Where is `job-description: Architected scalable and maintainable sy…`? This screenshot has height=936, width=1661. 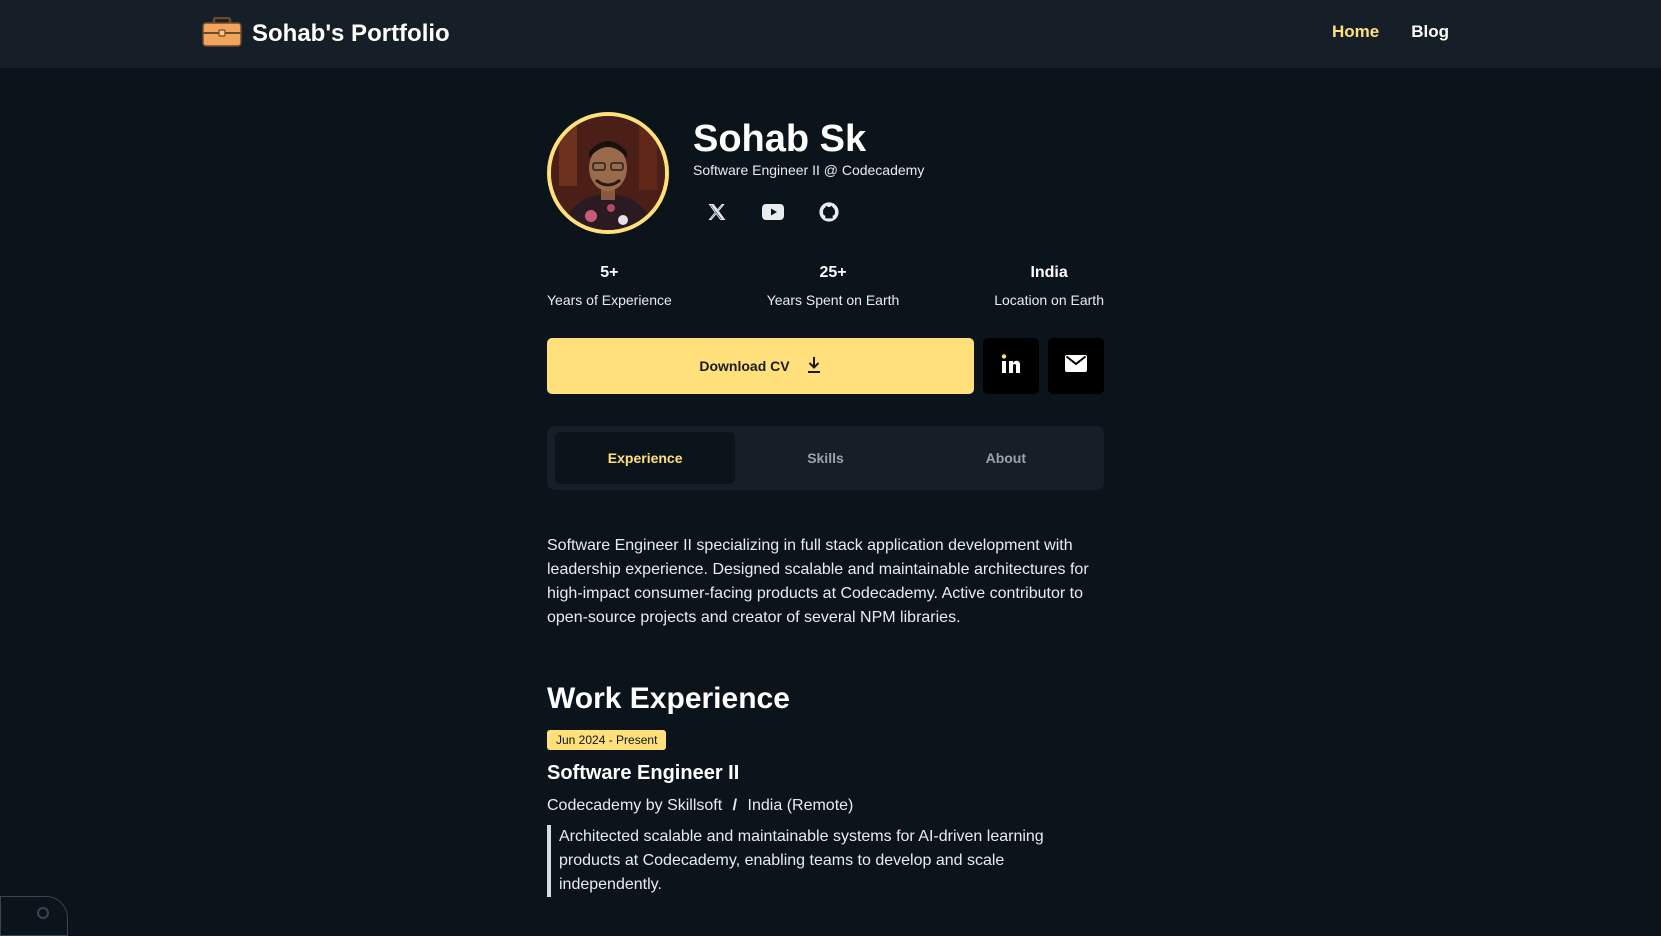
job-description: Architected scalable and maintainable sy… is located at coordinates (797, 861).